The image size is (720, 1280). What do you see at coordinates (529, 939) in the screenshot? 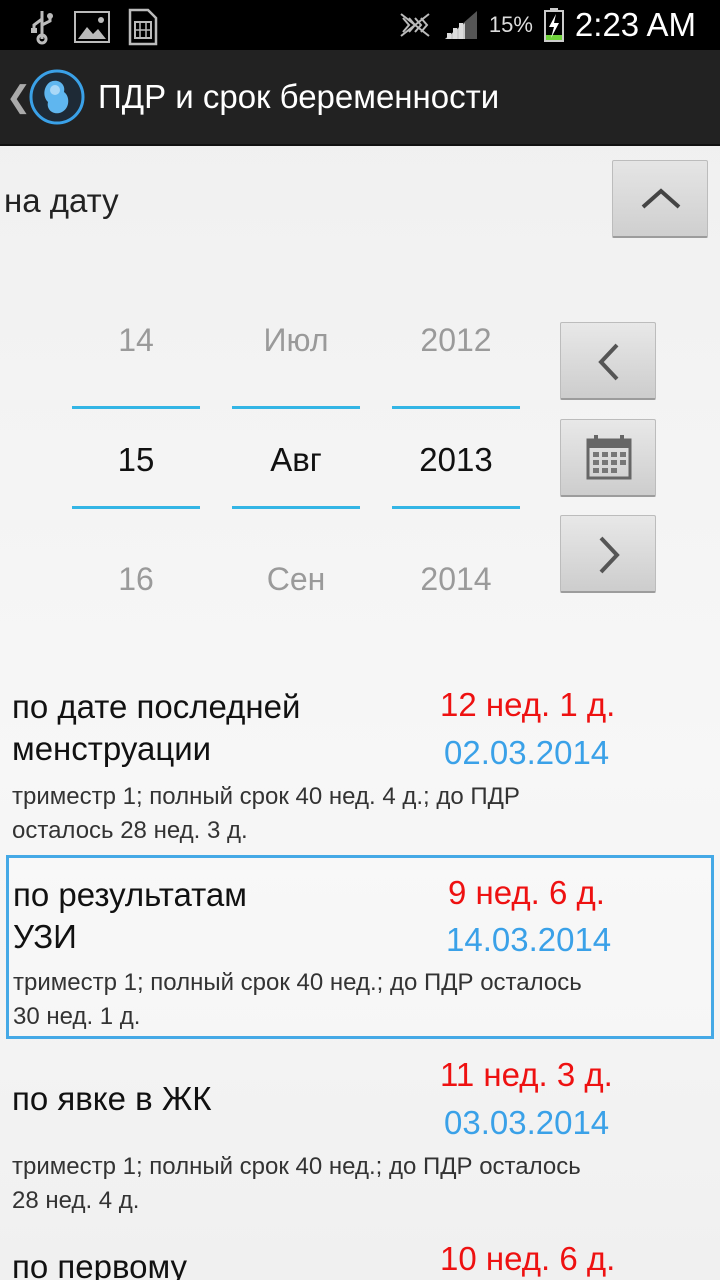
I see `result-due-date: 14.03.2014` at bounding box center [529, 939].